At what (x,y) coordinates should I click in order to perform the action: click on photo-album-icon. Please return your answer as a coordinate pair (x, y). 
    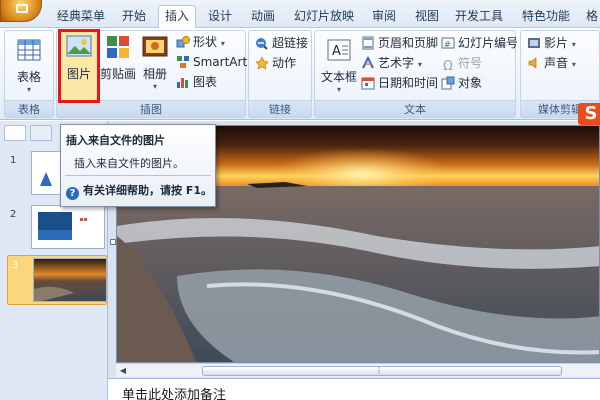
    Looking at the image, I should click on (155, 46).